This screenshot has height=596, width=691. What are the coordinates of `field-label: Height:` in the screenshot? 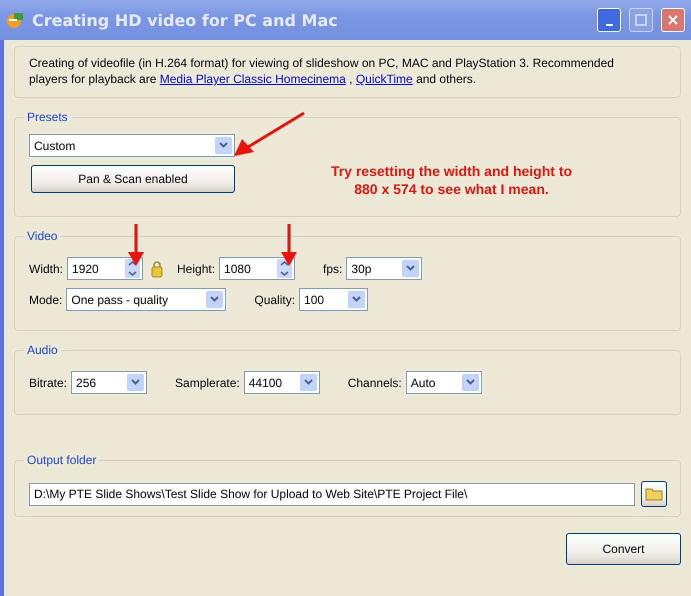 It's located at (196, 269).